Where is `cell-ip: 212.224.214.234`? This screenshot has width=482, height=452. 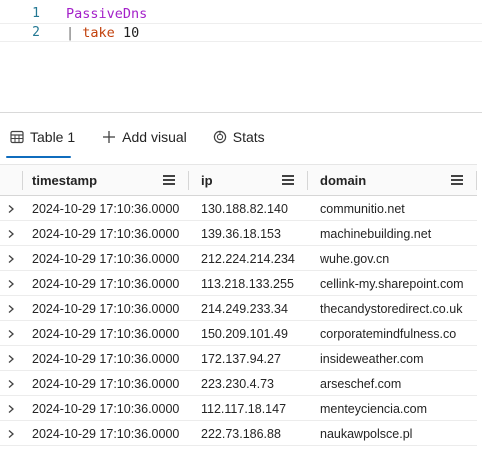
cell-ip: 212.224.214.234 is located at coordinates (248, 258).